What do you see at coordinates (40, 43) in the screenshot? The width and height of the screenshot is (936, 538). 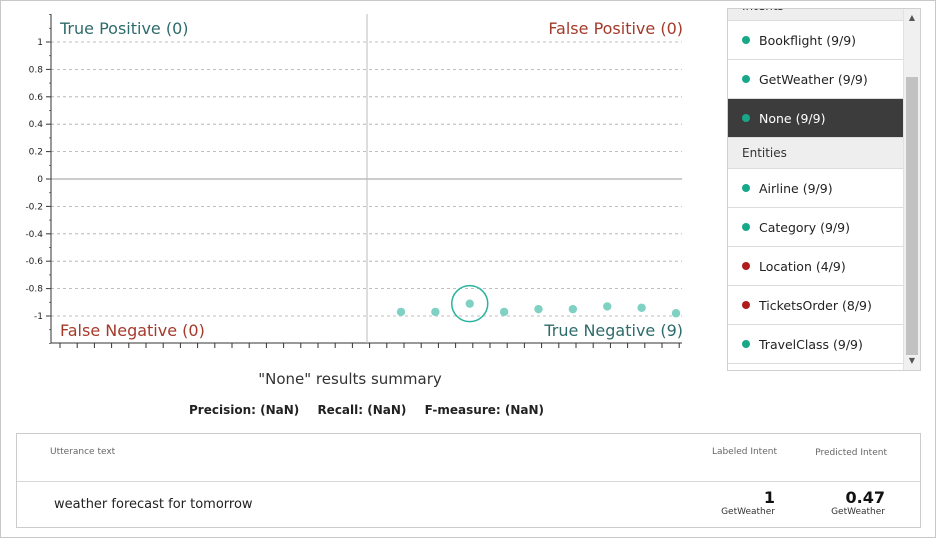 I see `y-tick-label: 1` at bounding box center [40, 43].